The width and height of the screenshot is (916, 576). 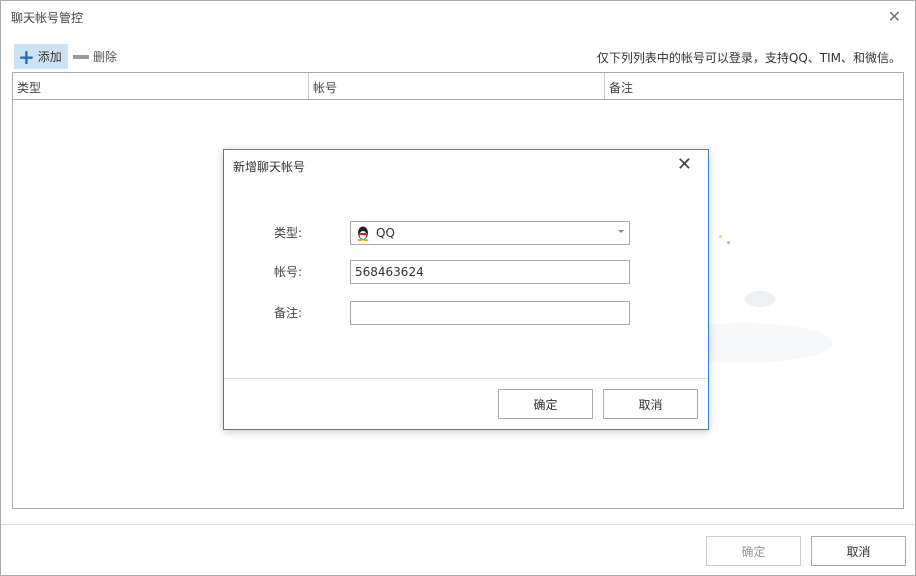 What do you see at coordinates (545, 404) in the screenshot?
I see `dialog-ok-button: 确定` at bounding box center [545, 404].